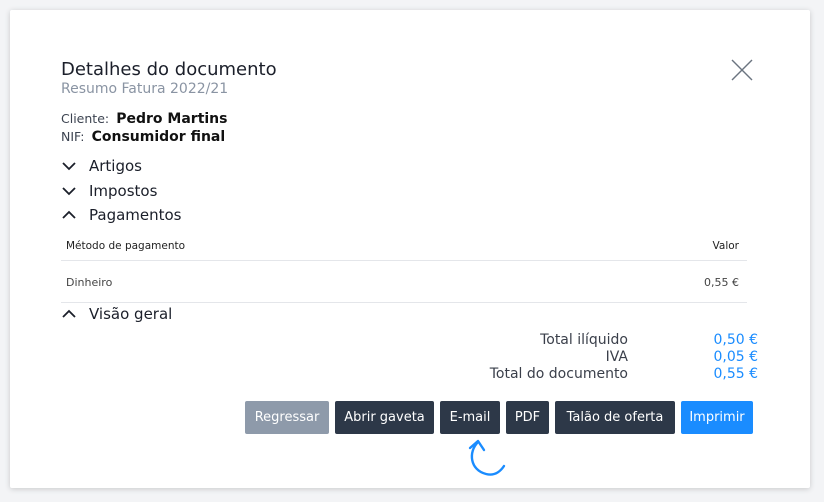 The width and height of the screenshot is (824, 502). What do you see at coordinates (717, 417) in the screenshot?
I see `imprimir-button: Imprimir` at bounding box center [717, 417].